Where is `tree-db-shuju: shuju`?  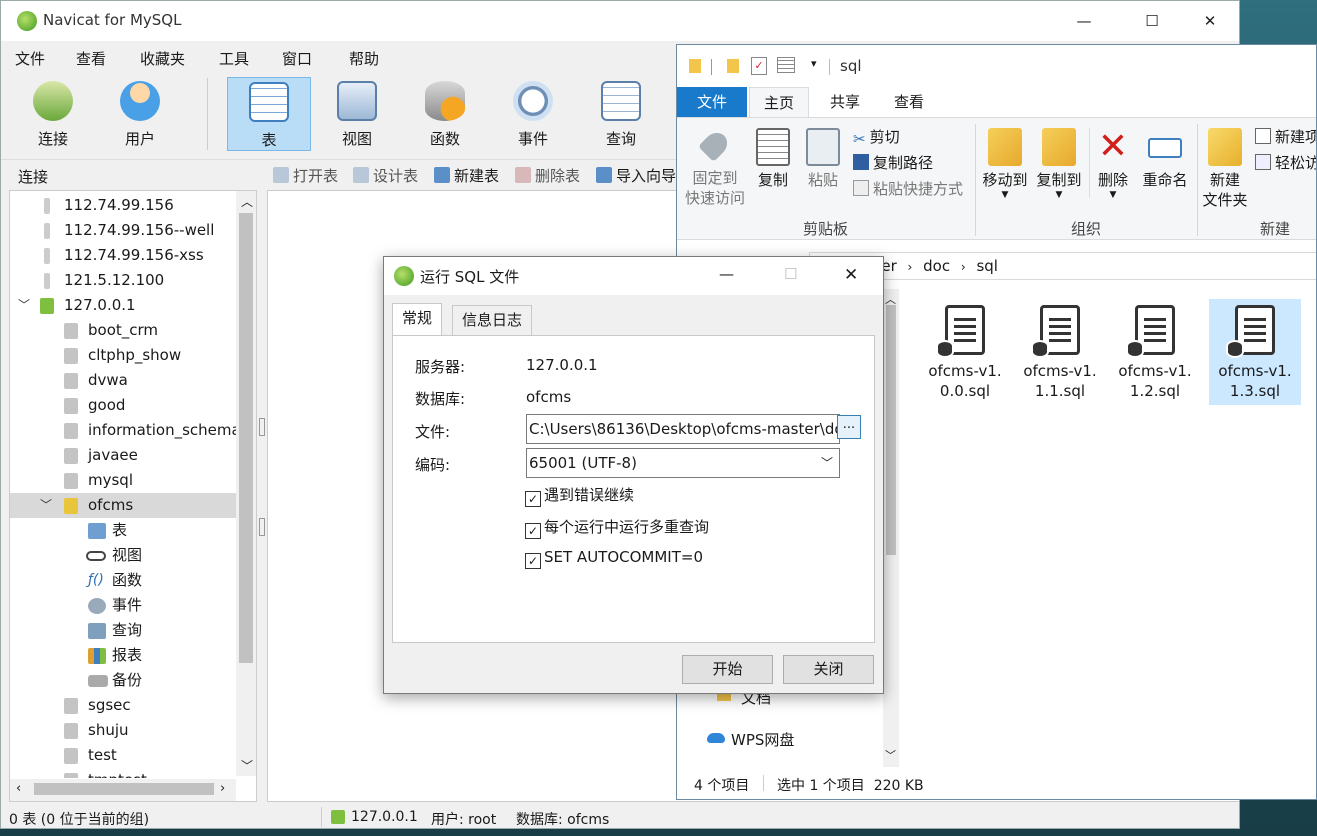 tree-db-shuju: shuju is located at coordinates (123, 730).